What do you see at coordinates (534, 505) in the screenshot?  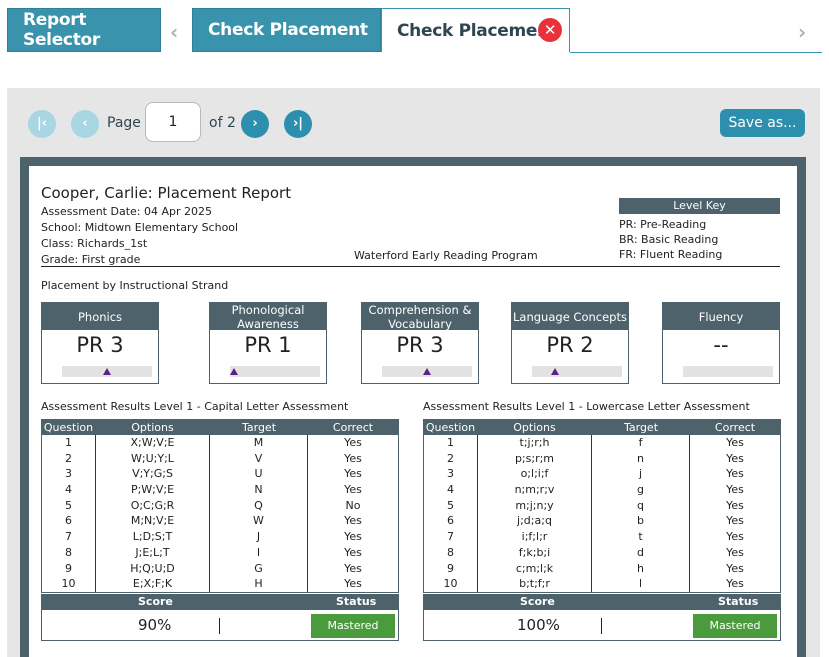 I see `table-cell: m;j;n;y` at bounding box center [534, 505].